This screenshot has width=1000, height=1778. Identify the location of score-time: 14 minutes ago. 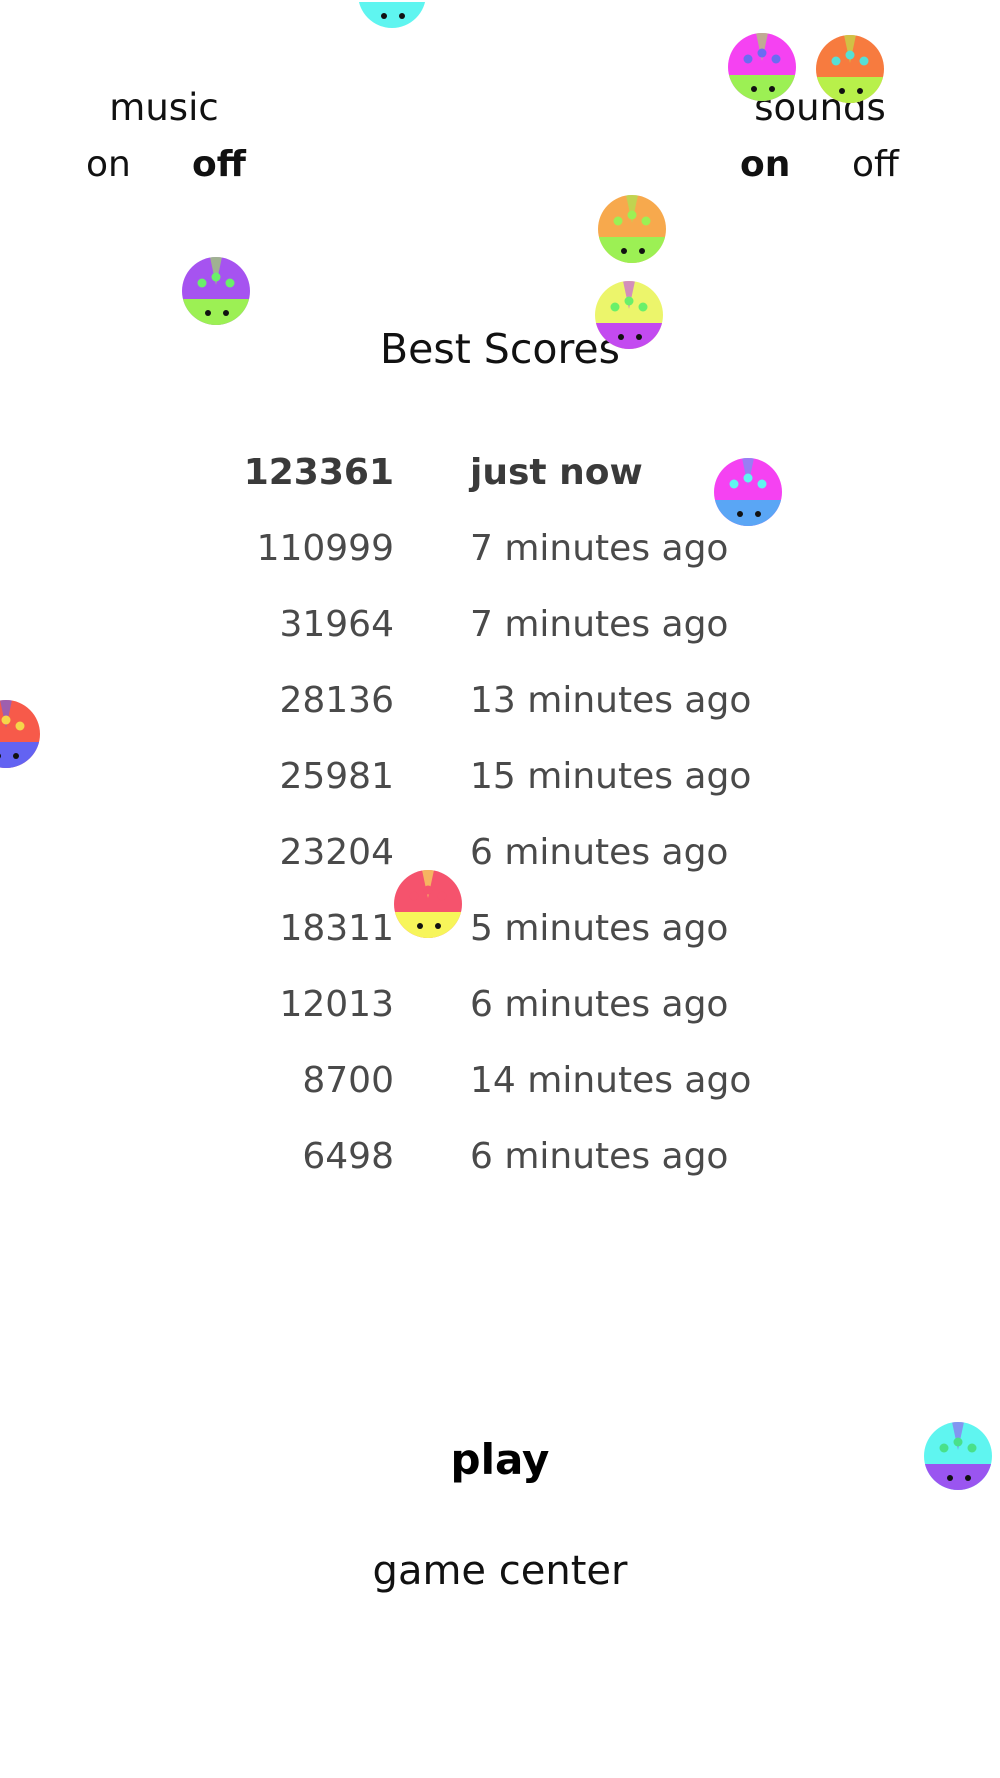
(611, 1080).